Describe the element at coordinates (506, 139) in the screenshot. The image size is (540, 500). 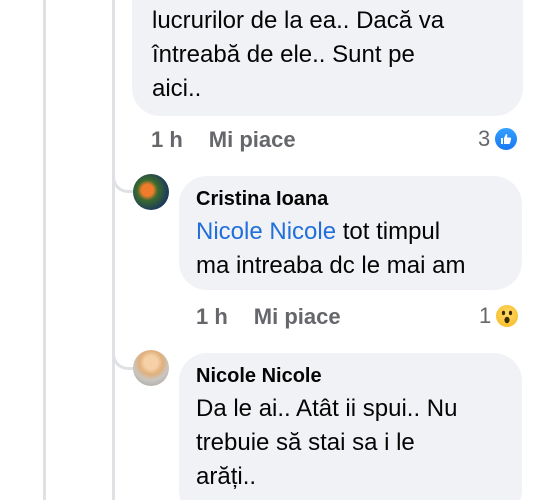
I see `like-icon` at that location.